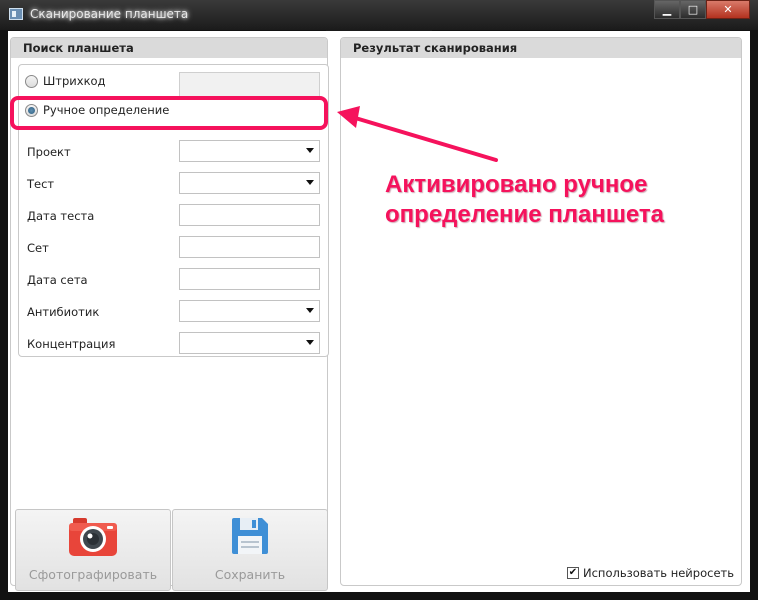 This screenshot has width=758, height=600. Describe the element at coordinates (249, 151) in the screenshot. I see `project-select` at that location.